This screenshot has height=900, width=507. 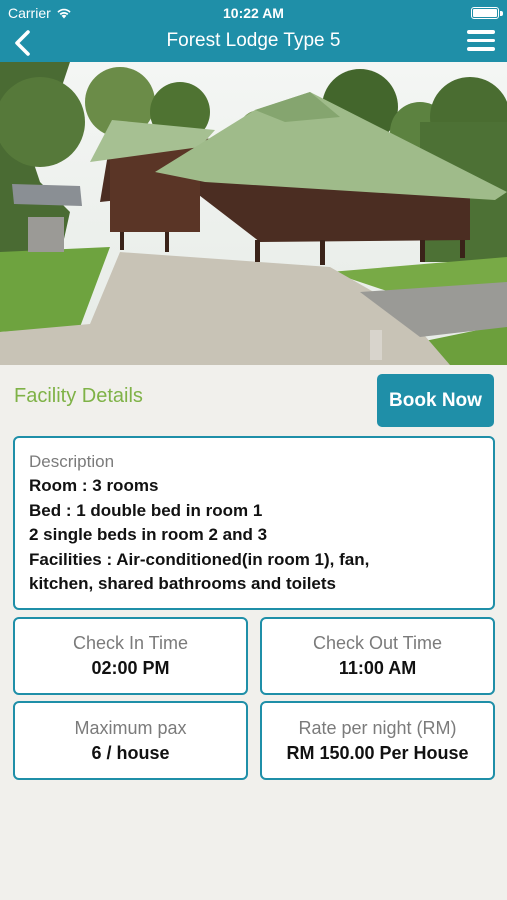 What do you see at coordinates (130, 727) in the screenshot?
I see `max-pax-label: Maximum pax` at bounding box center [130, 727].